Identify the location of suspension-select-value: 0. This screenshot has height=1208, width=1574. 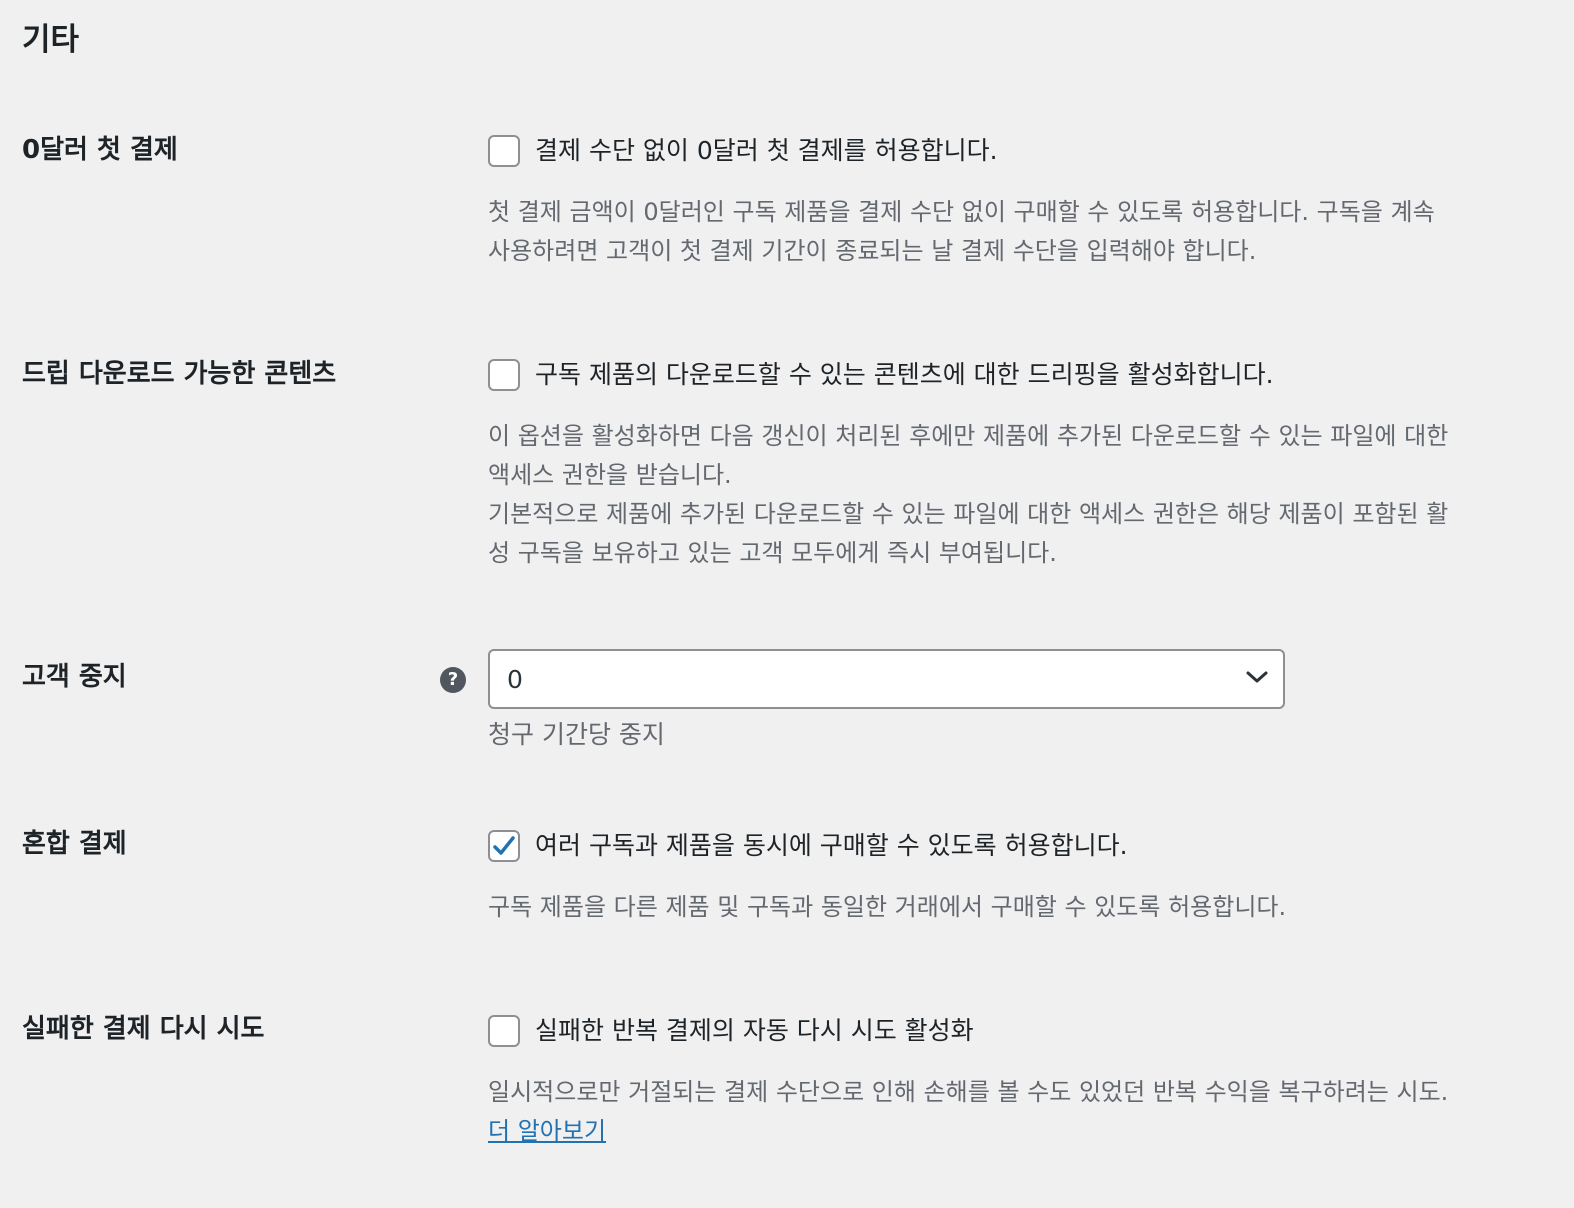
(515, 679).